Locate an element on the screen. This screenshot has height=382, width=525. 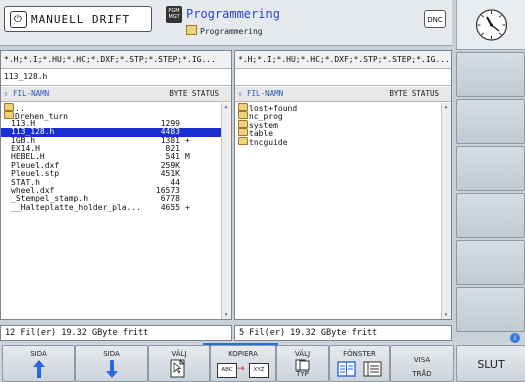
file-row: __Halteplatte_holder_pla... 4655 + is located at coordinates (111, 207).